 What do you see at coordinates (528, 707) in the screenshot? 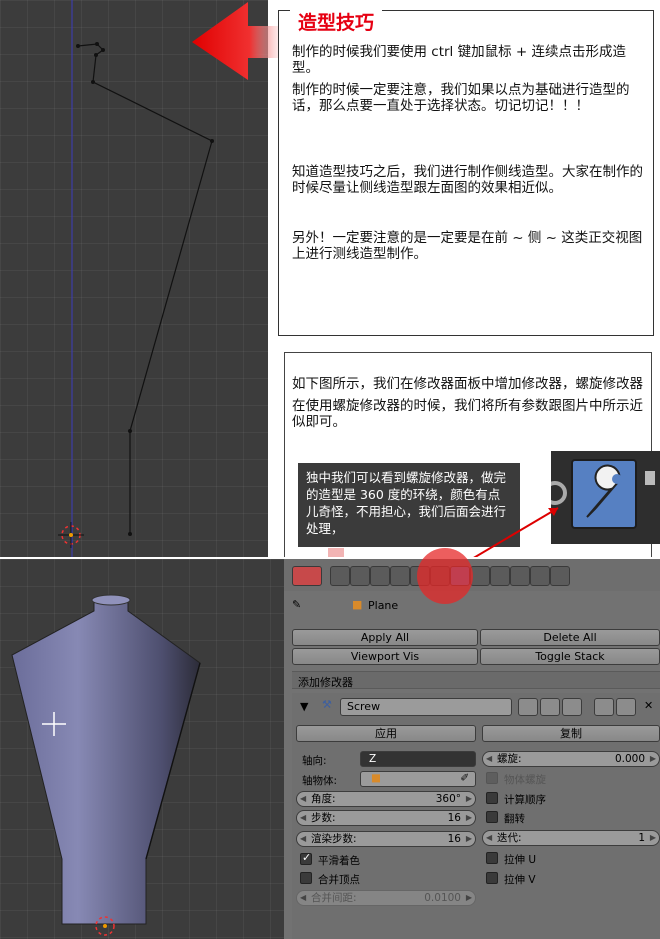
I see `render-toggle-icon` at bounding box center [528, 707].